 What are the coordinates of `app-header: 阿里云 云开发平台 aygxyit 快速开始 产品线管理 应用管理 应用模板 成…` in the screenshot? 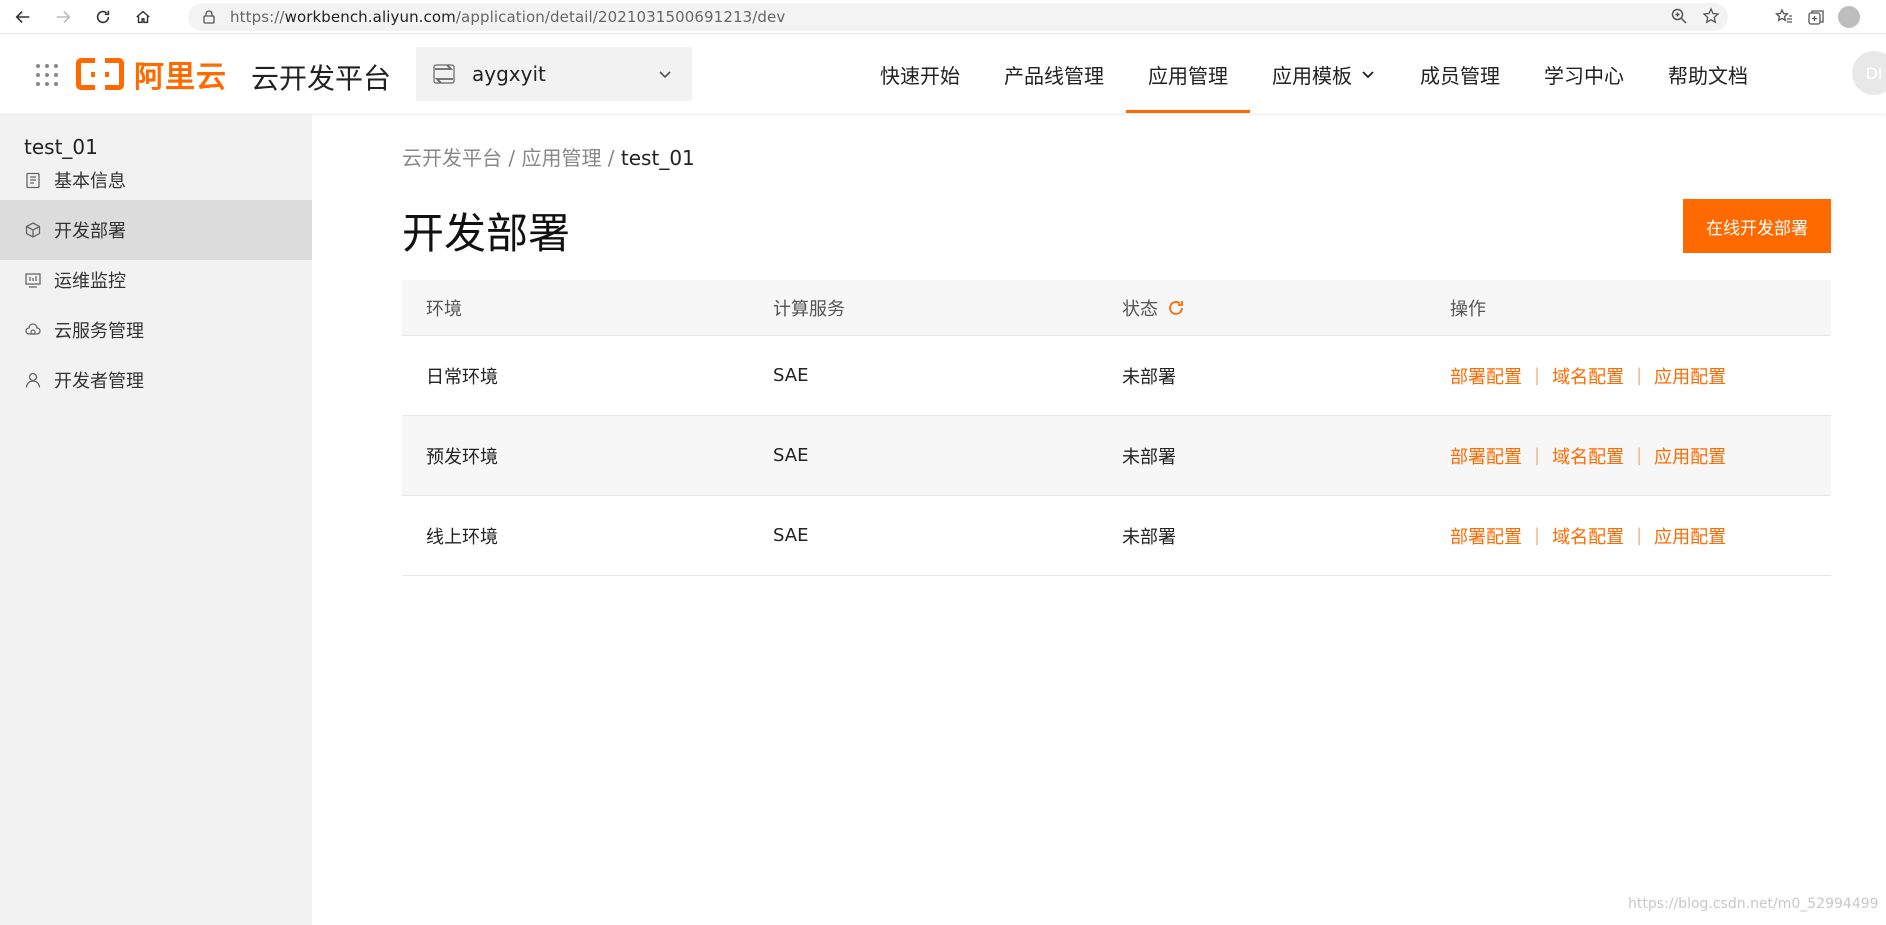 It's located at (943, 74).